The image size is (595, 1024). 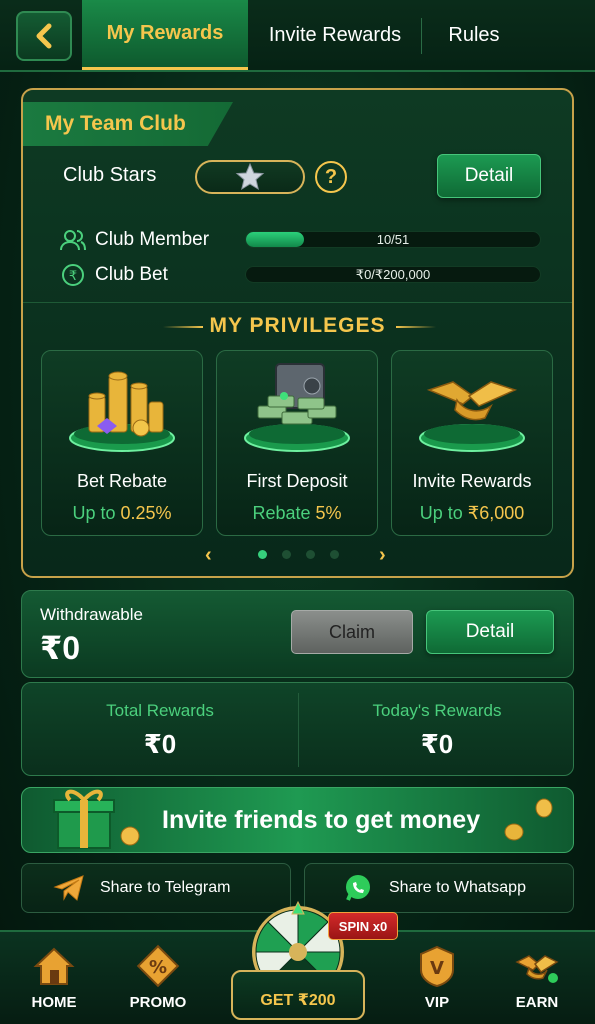 What do you see at coordinates (490, 632) in the screenshot?
I see `withdraw-detail-button: Detail` at bounding box center [490, 632].